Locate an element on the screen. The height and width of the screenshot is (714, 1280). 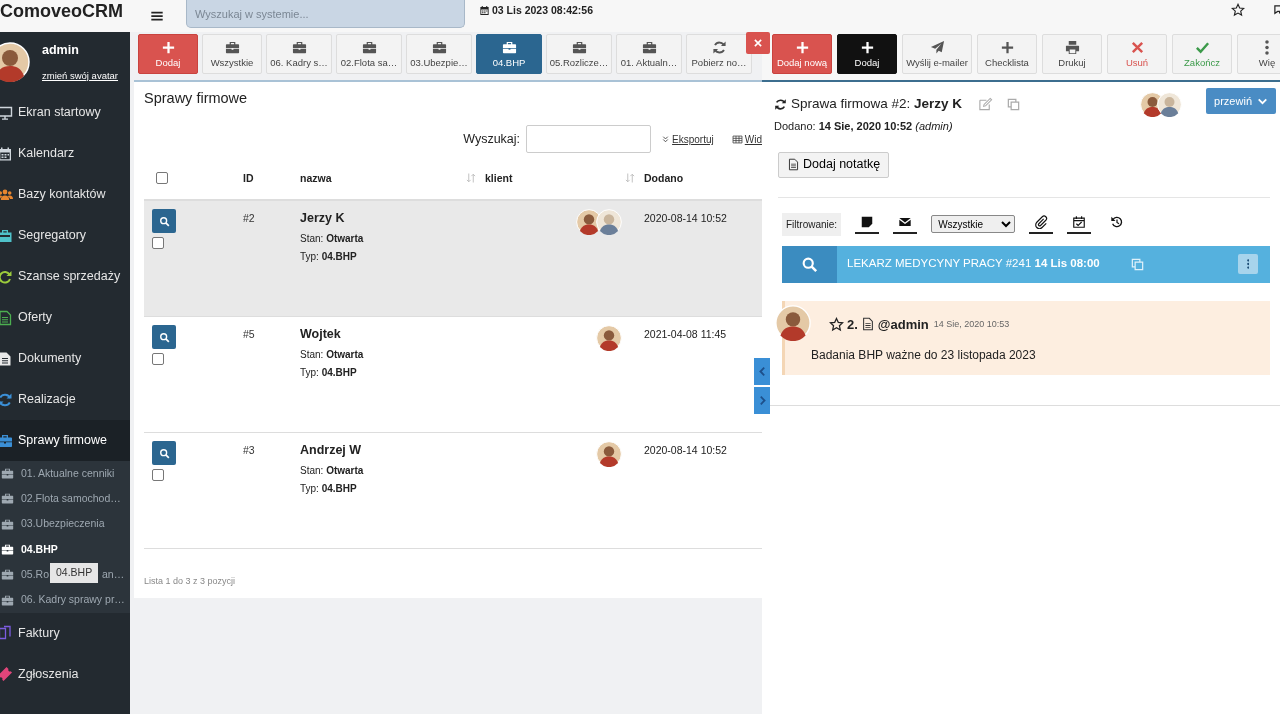
toolbar-button: Dodaj nową is located at coordinates (802, 54).